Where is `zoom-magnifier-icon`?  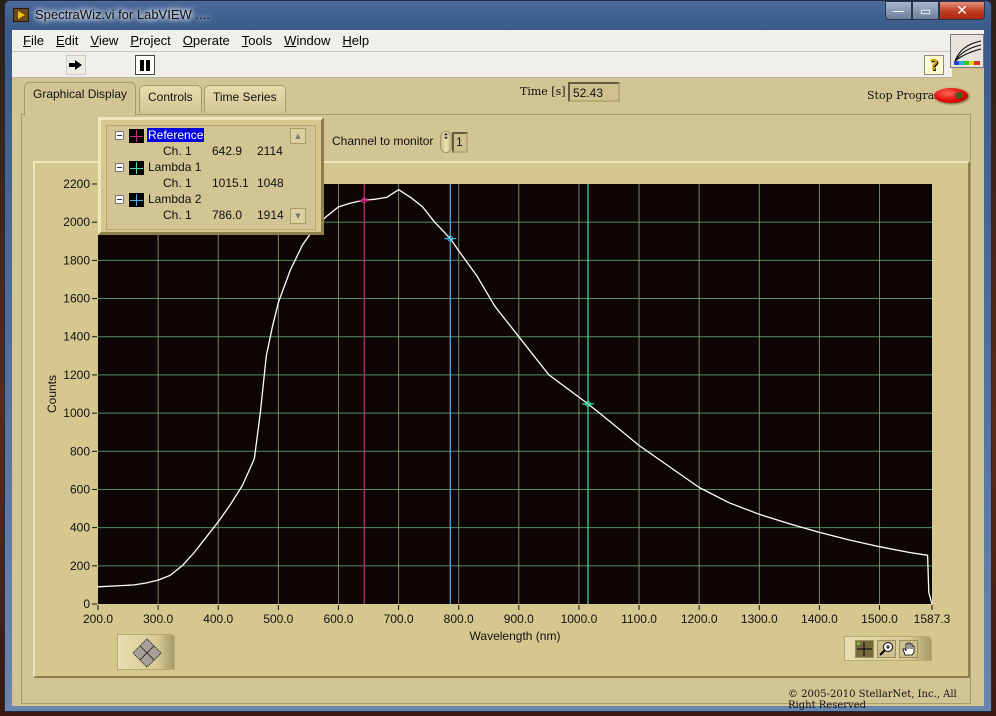
zoom-magnifier-icon is located at coordinates (886, 649).